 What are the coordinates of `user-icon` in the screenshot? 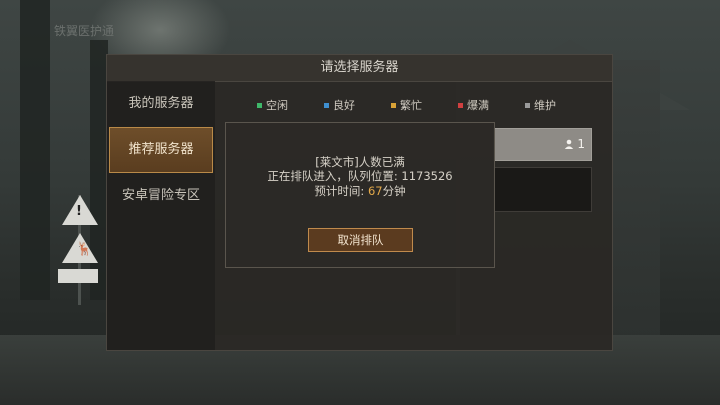 It's located at (569, 144).